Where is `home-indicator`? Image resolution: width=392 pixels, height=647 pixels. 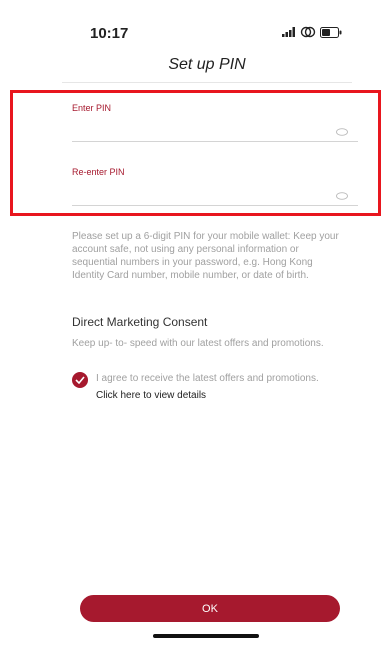 home-indicator is located at coordinates (206, 636).